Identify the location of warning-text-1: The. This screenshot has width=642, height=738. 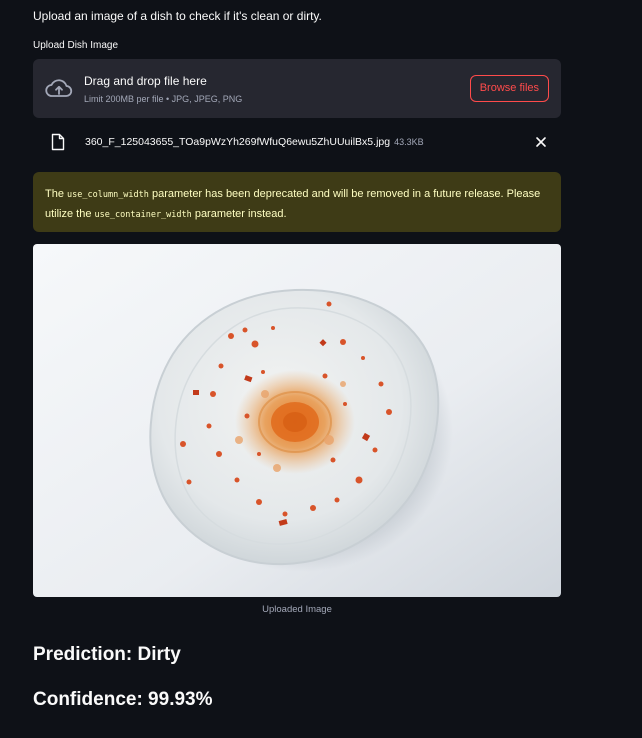
(56, 194).